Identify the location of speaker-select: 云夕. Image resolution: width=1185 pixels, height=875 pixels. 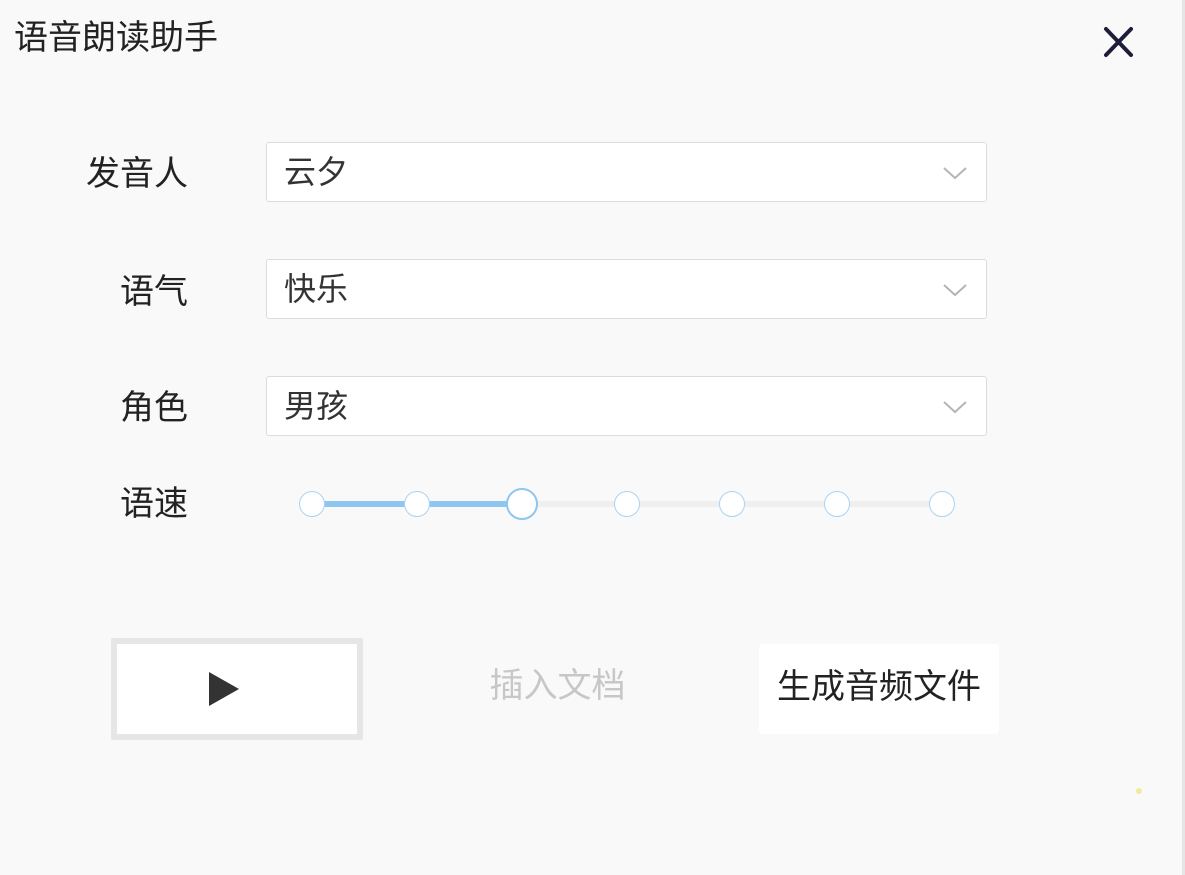
(626, 172).